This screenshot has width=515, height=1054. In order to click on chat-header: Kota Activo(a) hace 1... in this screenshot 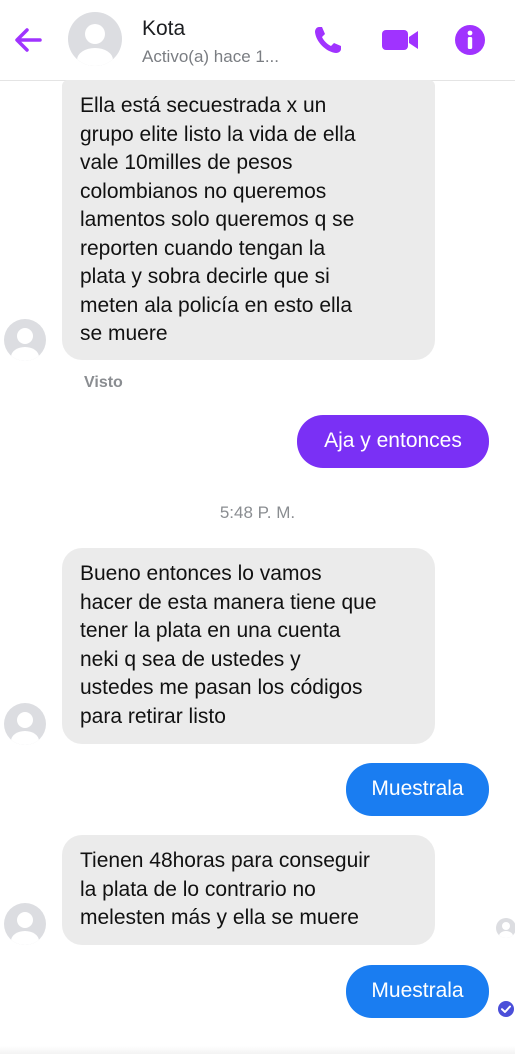, I will do `click(257, 40)`.